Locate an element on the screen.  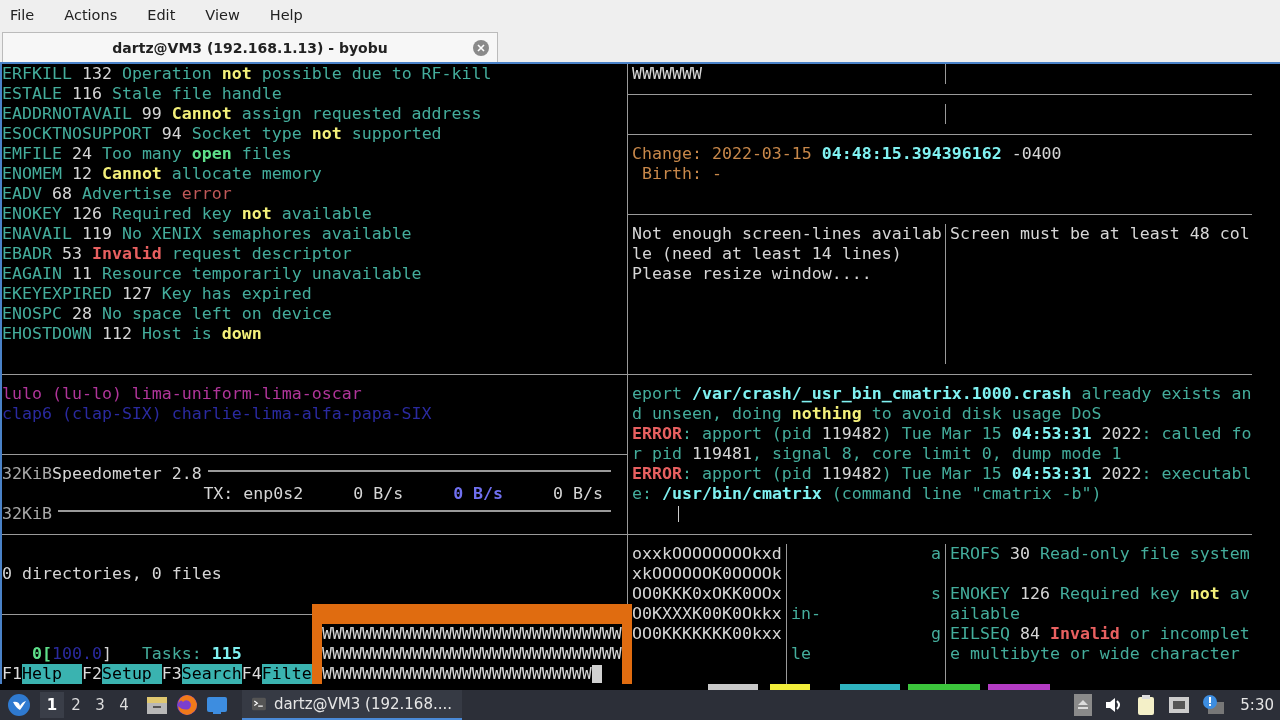
eject-icon is located at coordinates (1083, 705).